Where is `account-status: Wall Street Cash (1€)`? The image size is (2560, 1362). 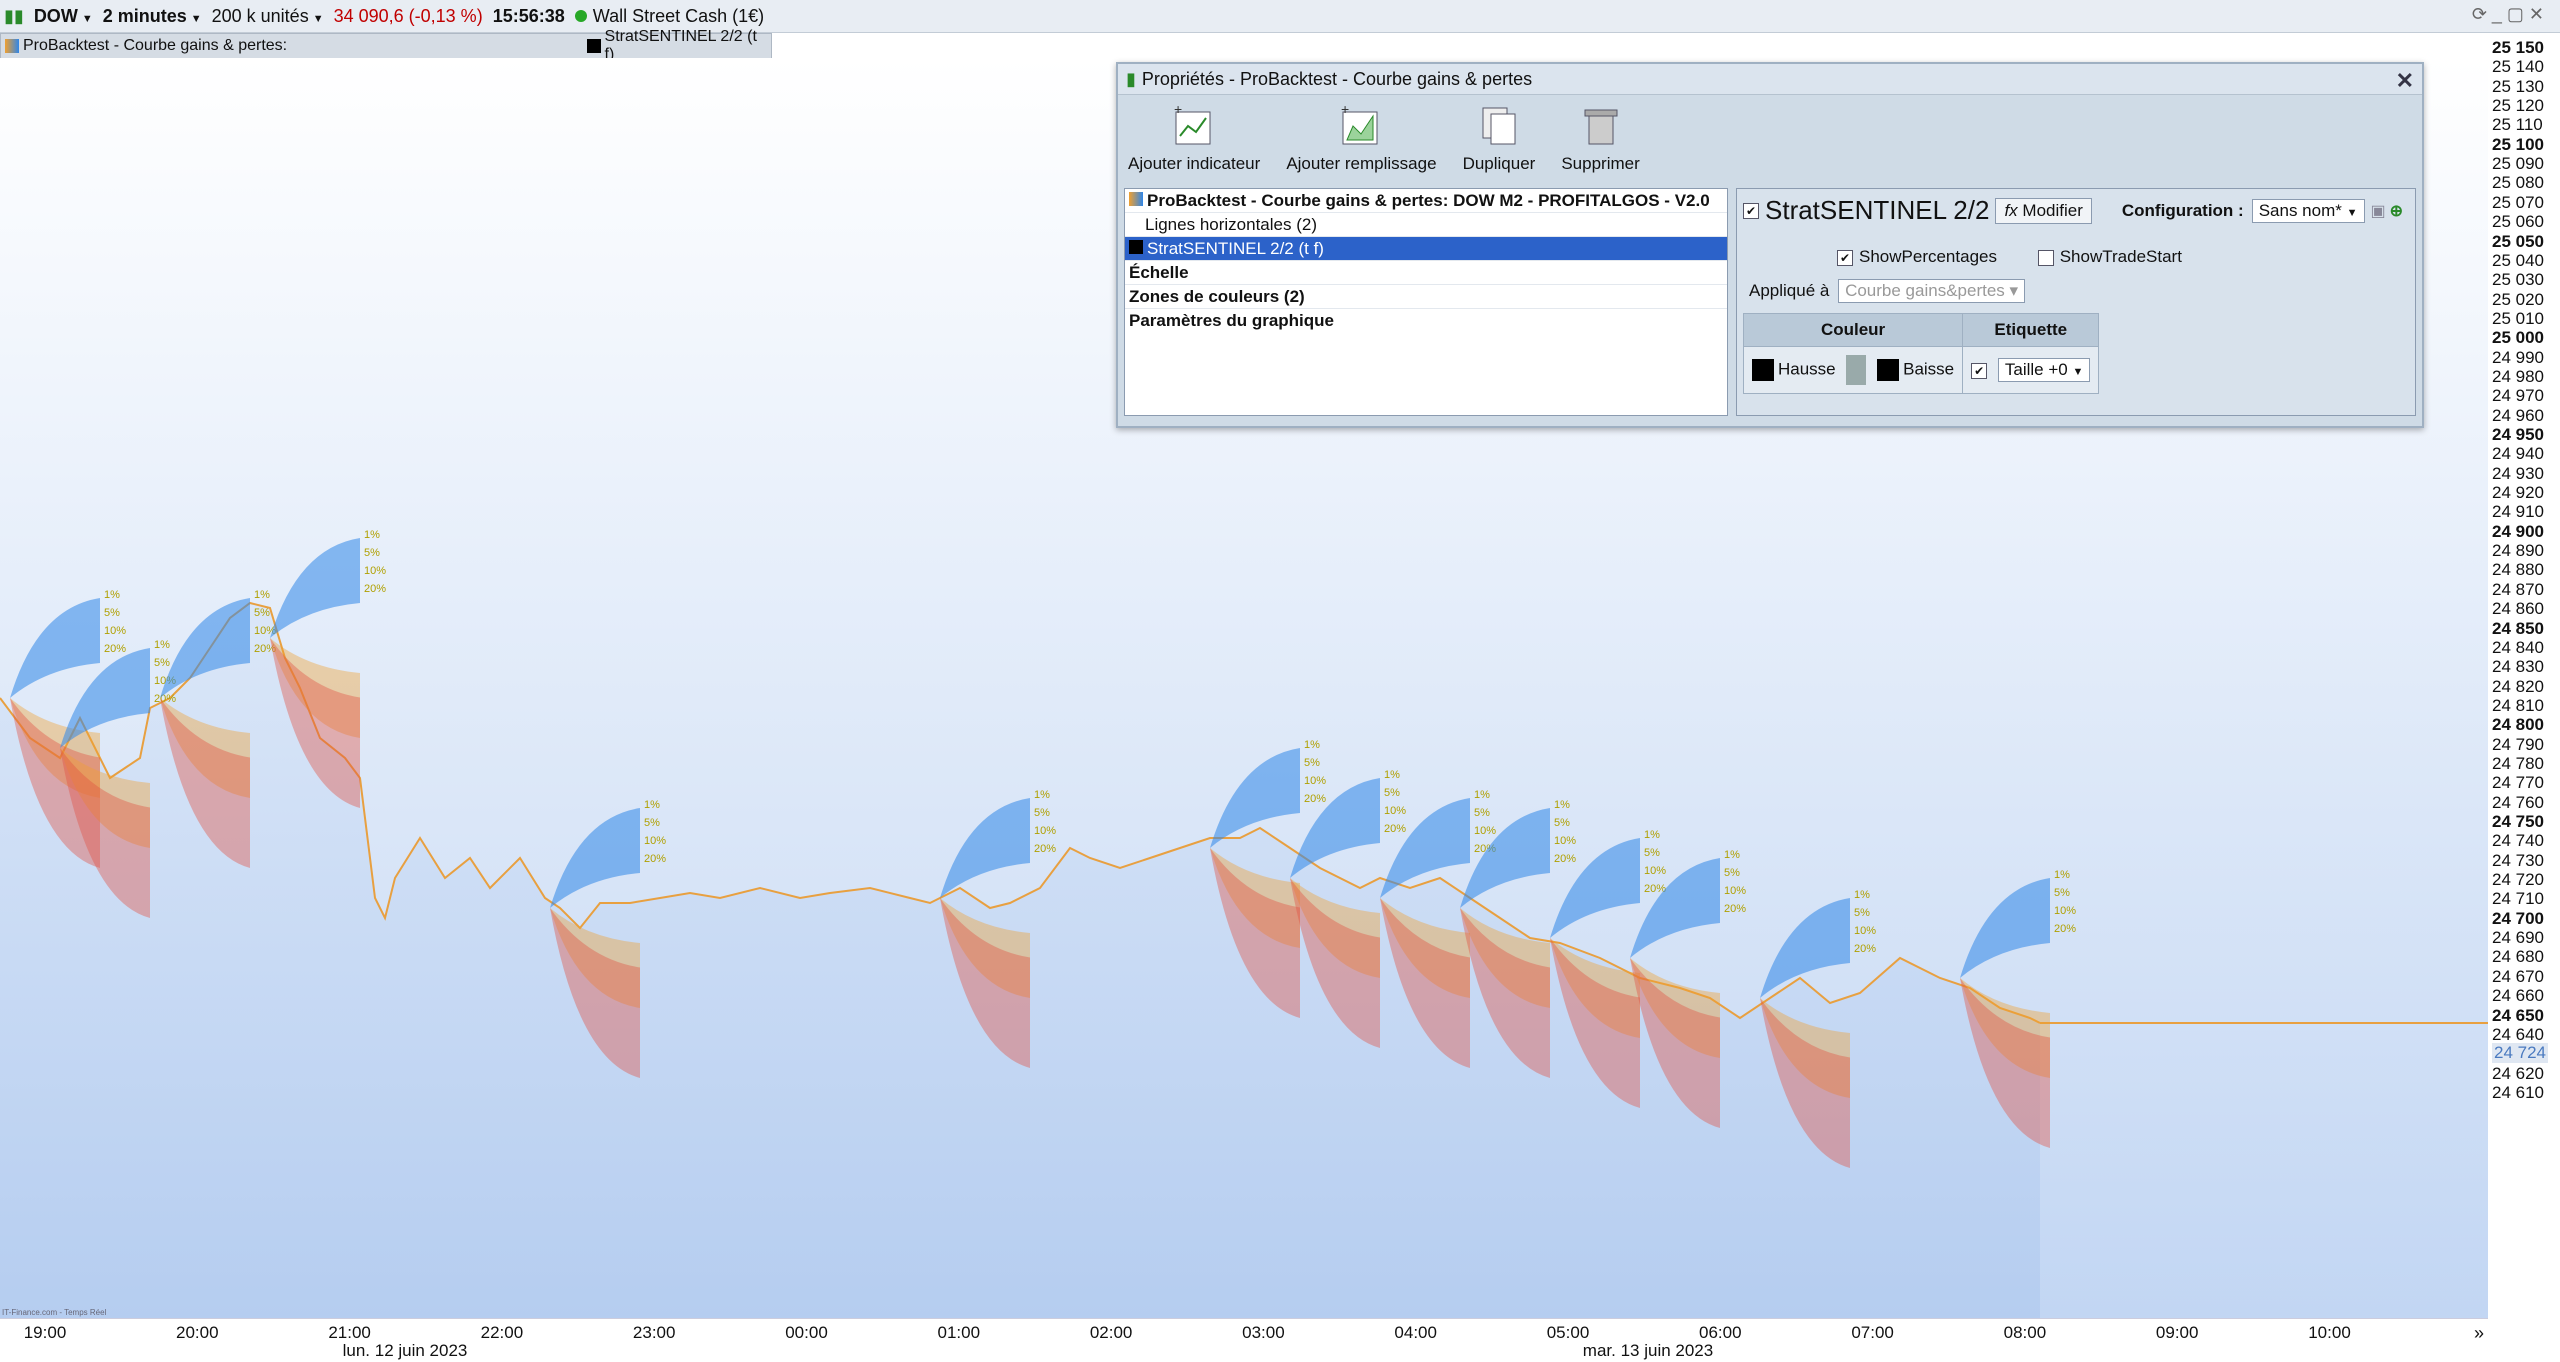
account-status: Wall Street Cash (1€) is located at coordinates (669, 16).